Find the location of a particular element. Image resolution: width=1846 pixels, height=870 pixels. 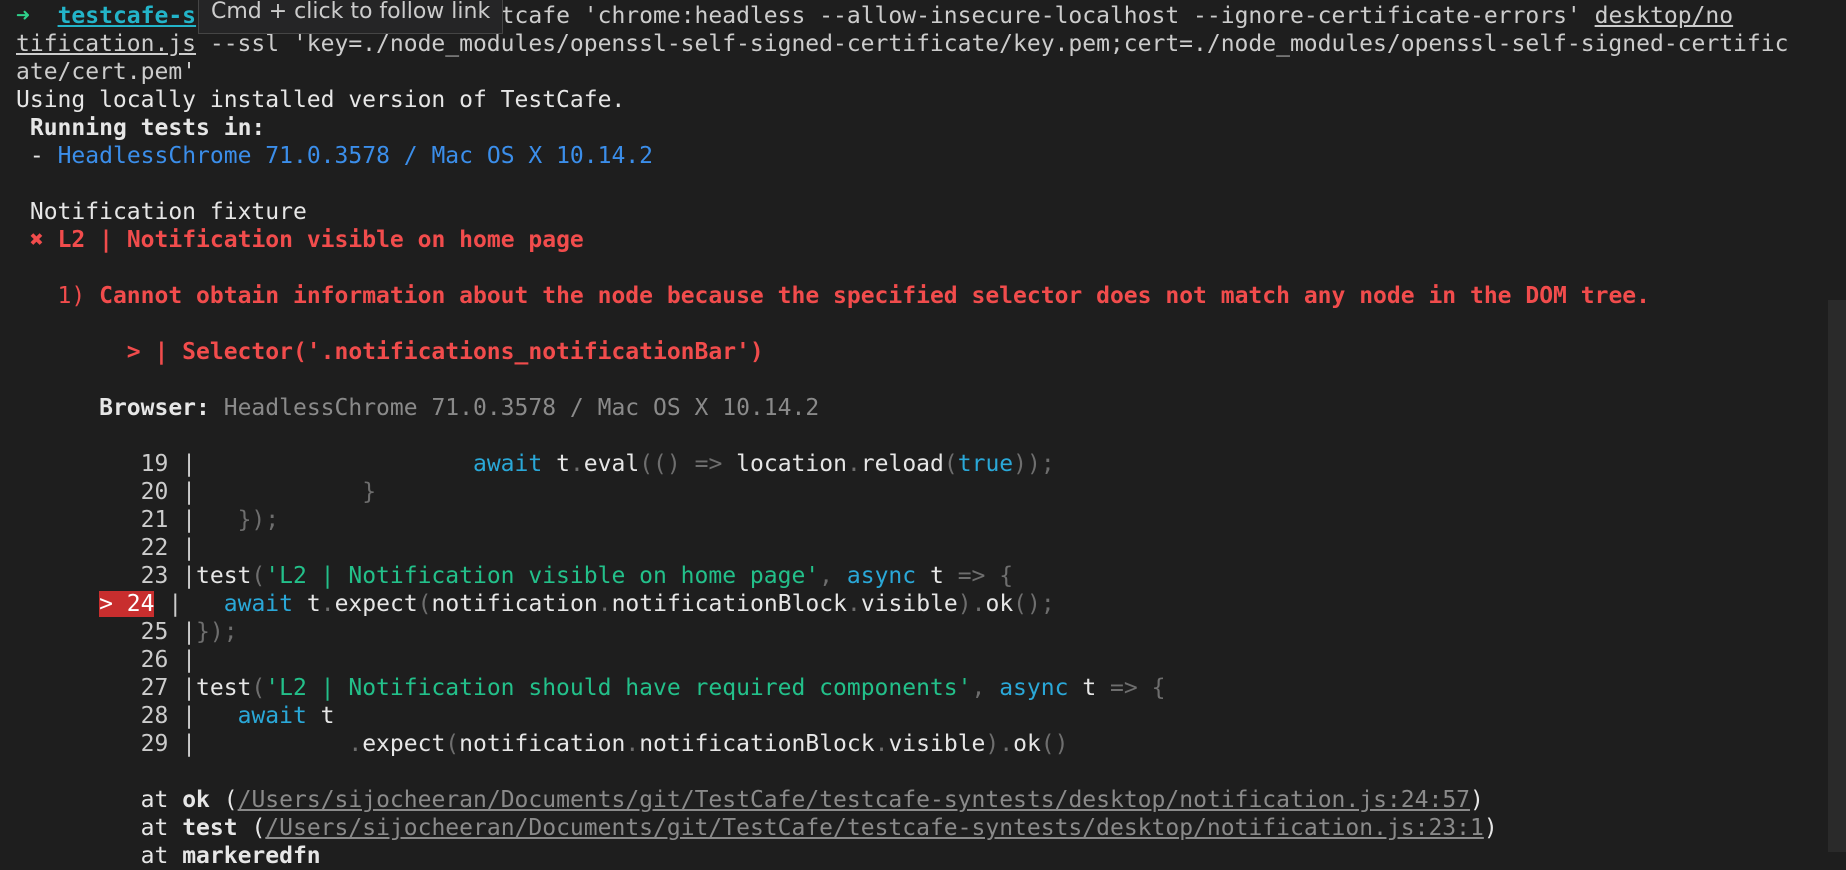

line-number: 26 | is located at coordinates (168, 660).